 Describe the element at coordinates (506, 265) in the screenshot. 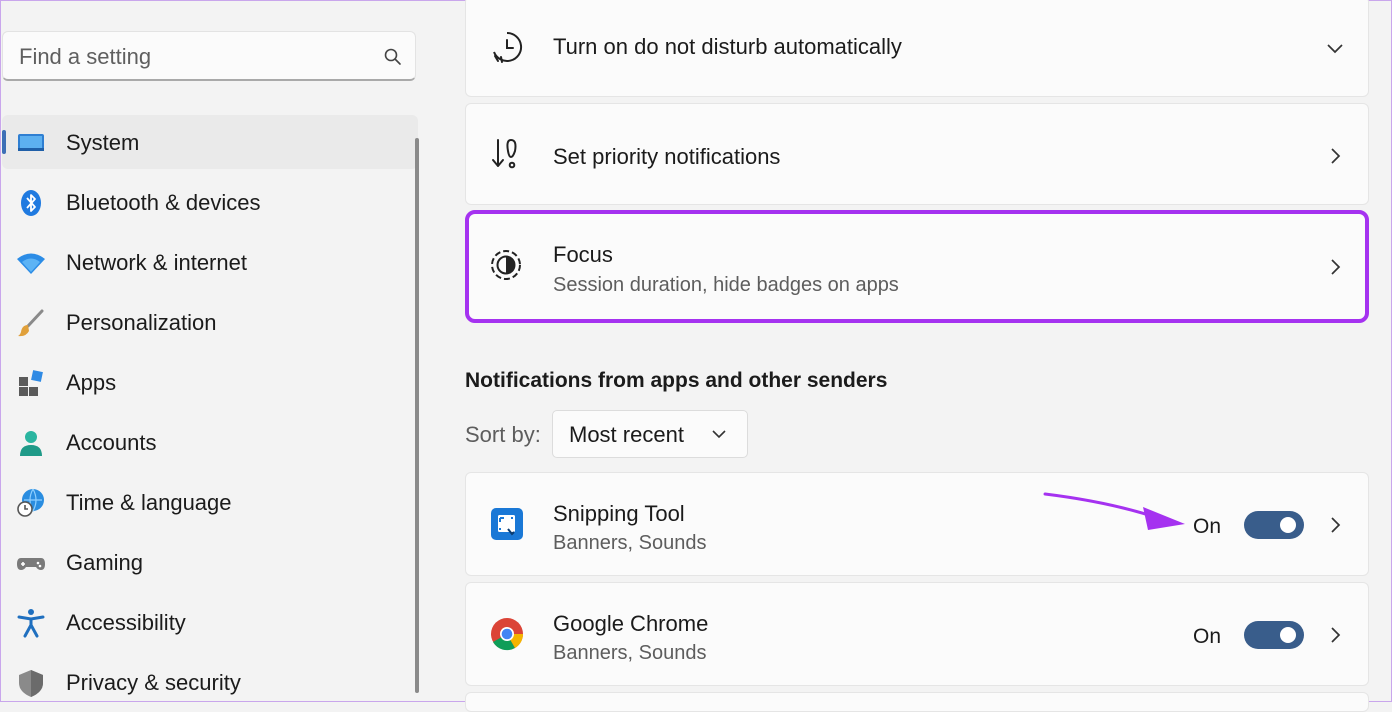

I see `focus-icon` at that location.